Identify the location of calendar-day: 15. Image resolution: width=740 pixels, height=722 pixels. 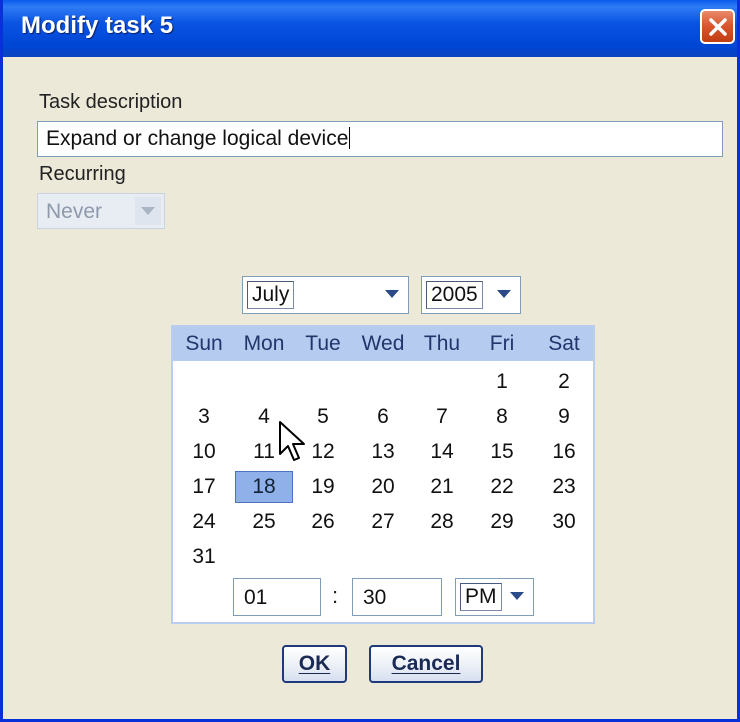
(502, 452).